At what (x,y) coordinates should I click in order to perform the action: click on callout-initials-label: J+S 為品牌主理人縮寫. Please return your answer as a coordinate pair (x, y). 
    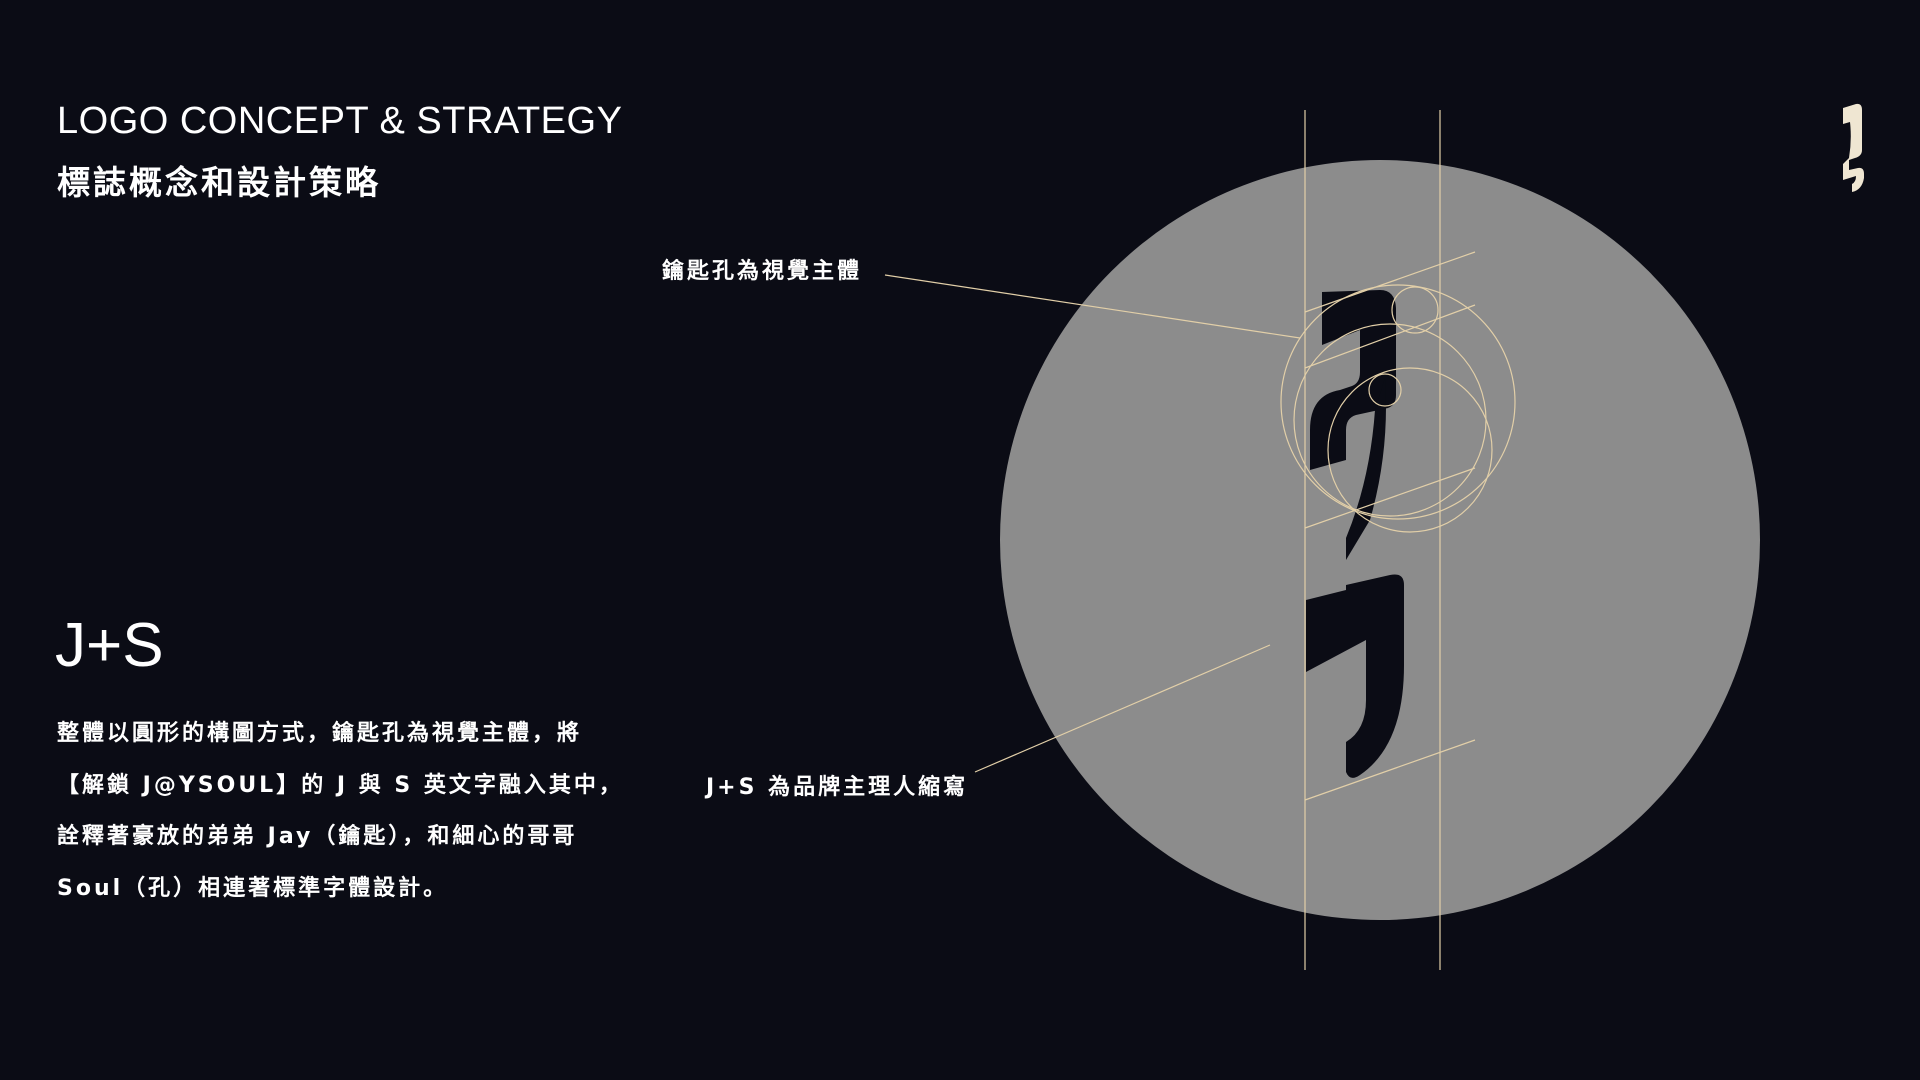
    Looking at the image, I should click on (837, 787).